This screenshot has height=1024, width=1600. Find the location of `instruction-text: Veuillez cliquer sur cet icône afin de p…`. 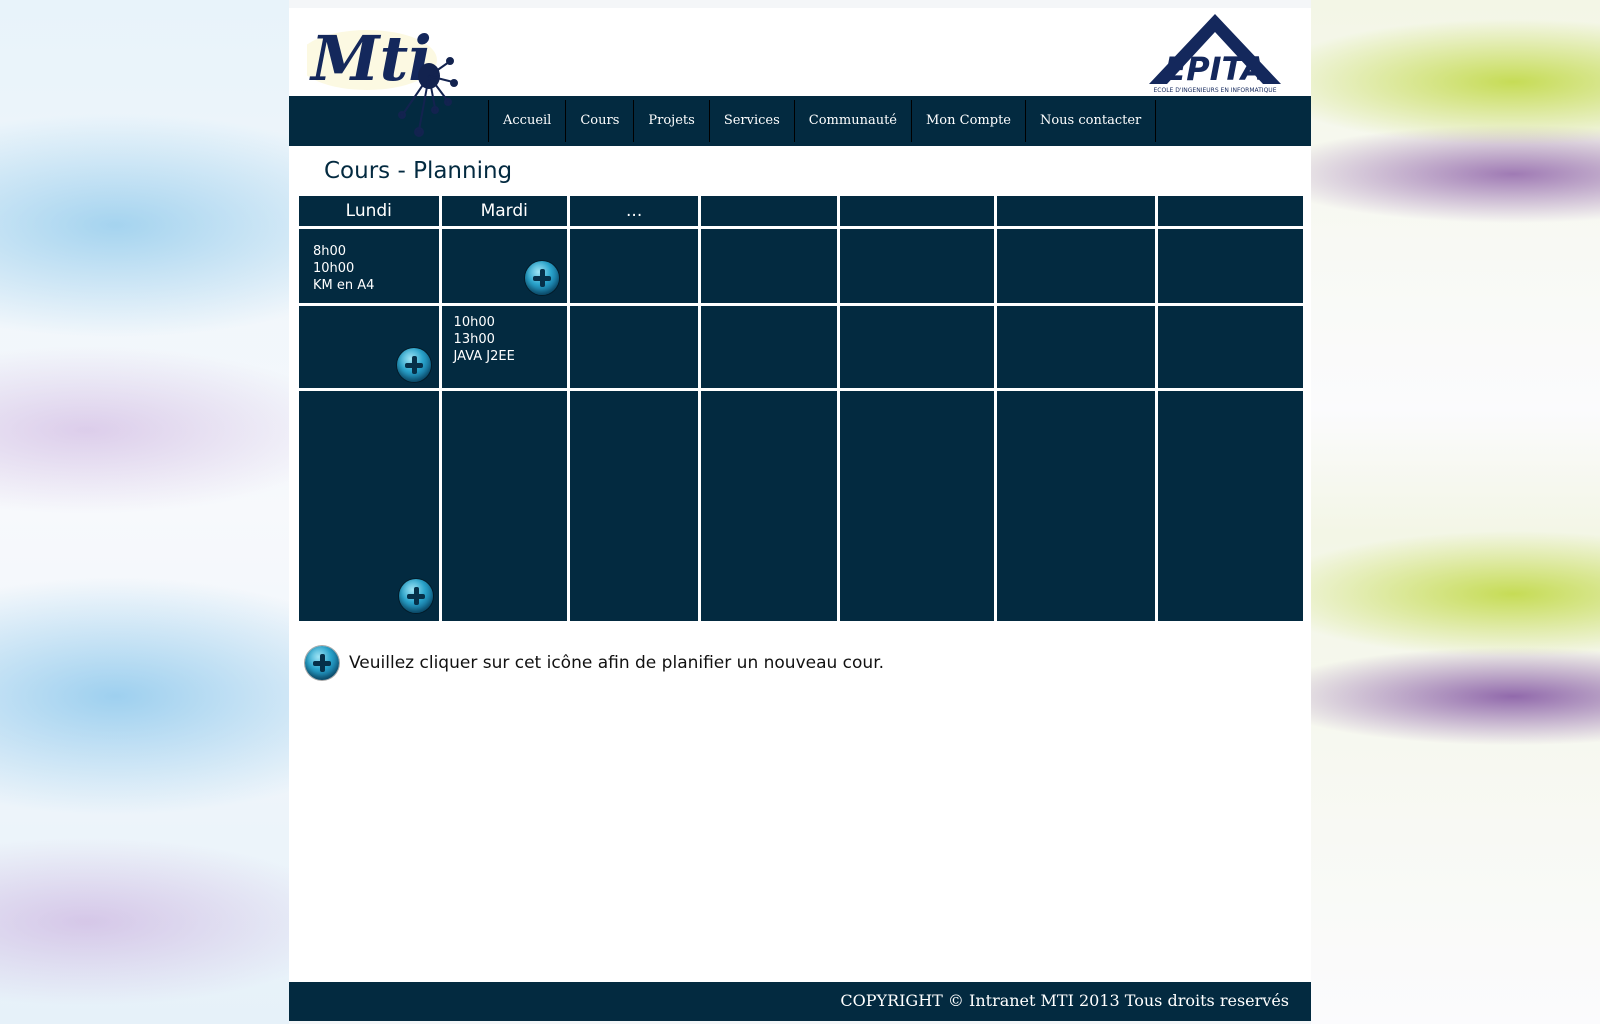

instruction-text: Veuillez cliquer sur cet icône afin de p… is located at coordinates (617, 663).